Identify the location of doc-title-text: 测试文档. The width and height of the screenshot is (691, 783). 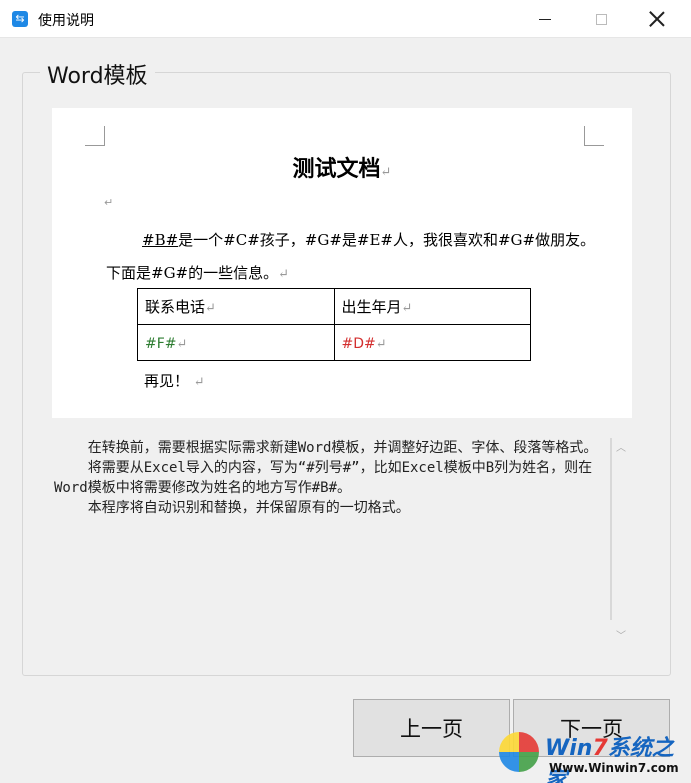
(336, 169).